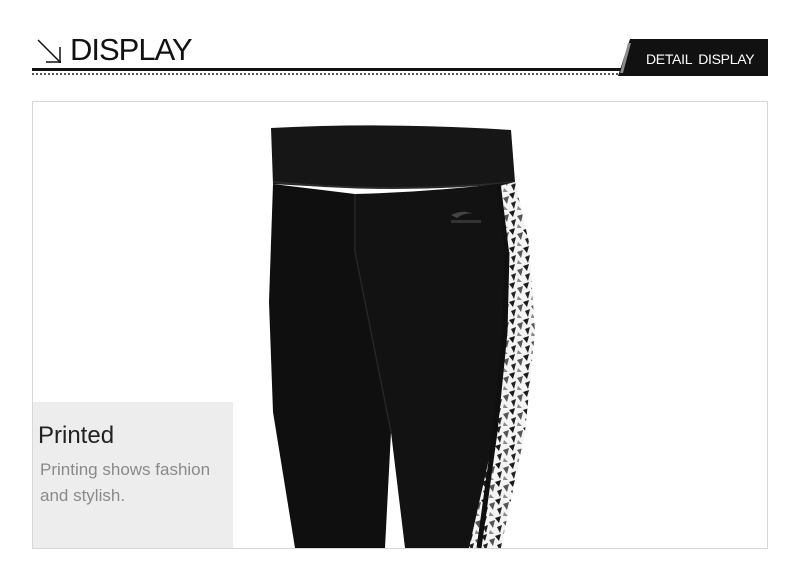  Describe the element at coordinates (76, 435) in the screenshot. I see `feature-title: Printed` at that location.